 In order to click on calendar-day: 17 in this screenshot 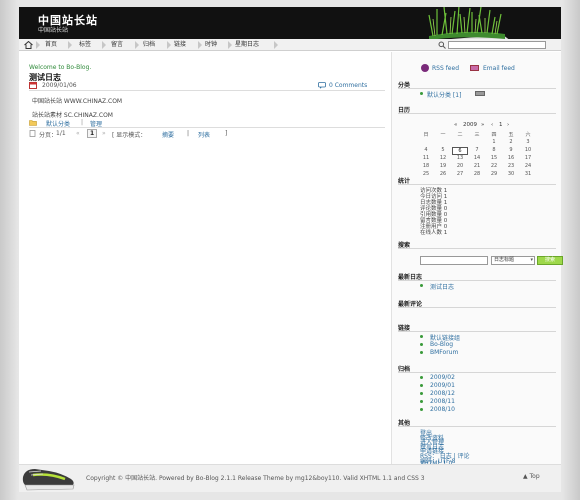, I will do `click(528, 158)`.